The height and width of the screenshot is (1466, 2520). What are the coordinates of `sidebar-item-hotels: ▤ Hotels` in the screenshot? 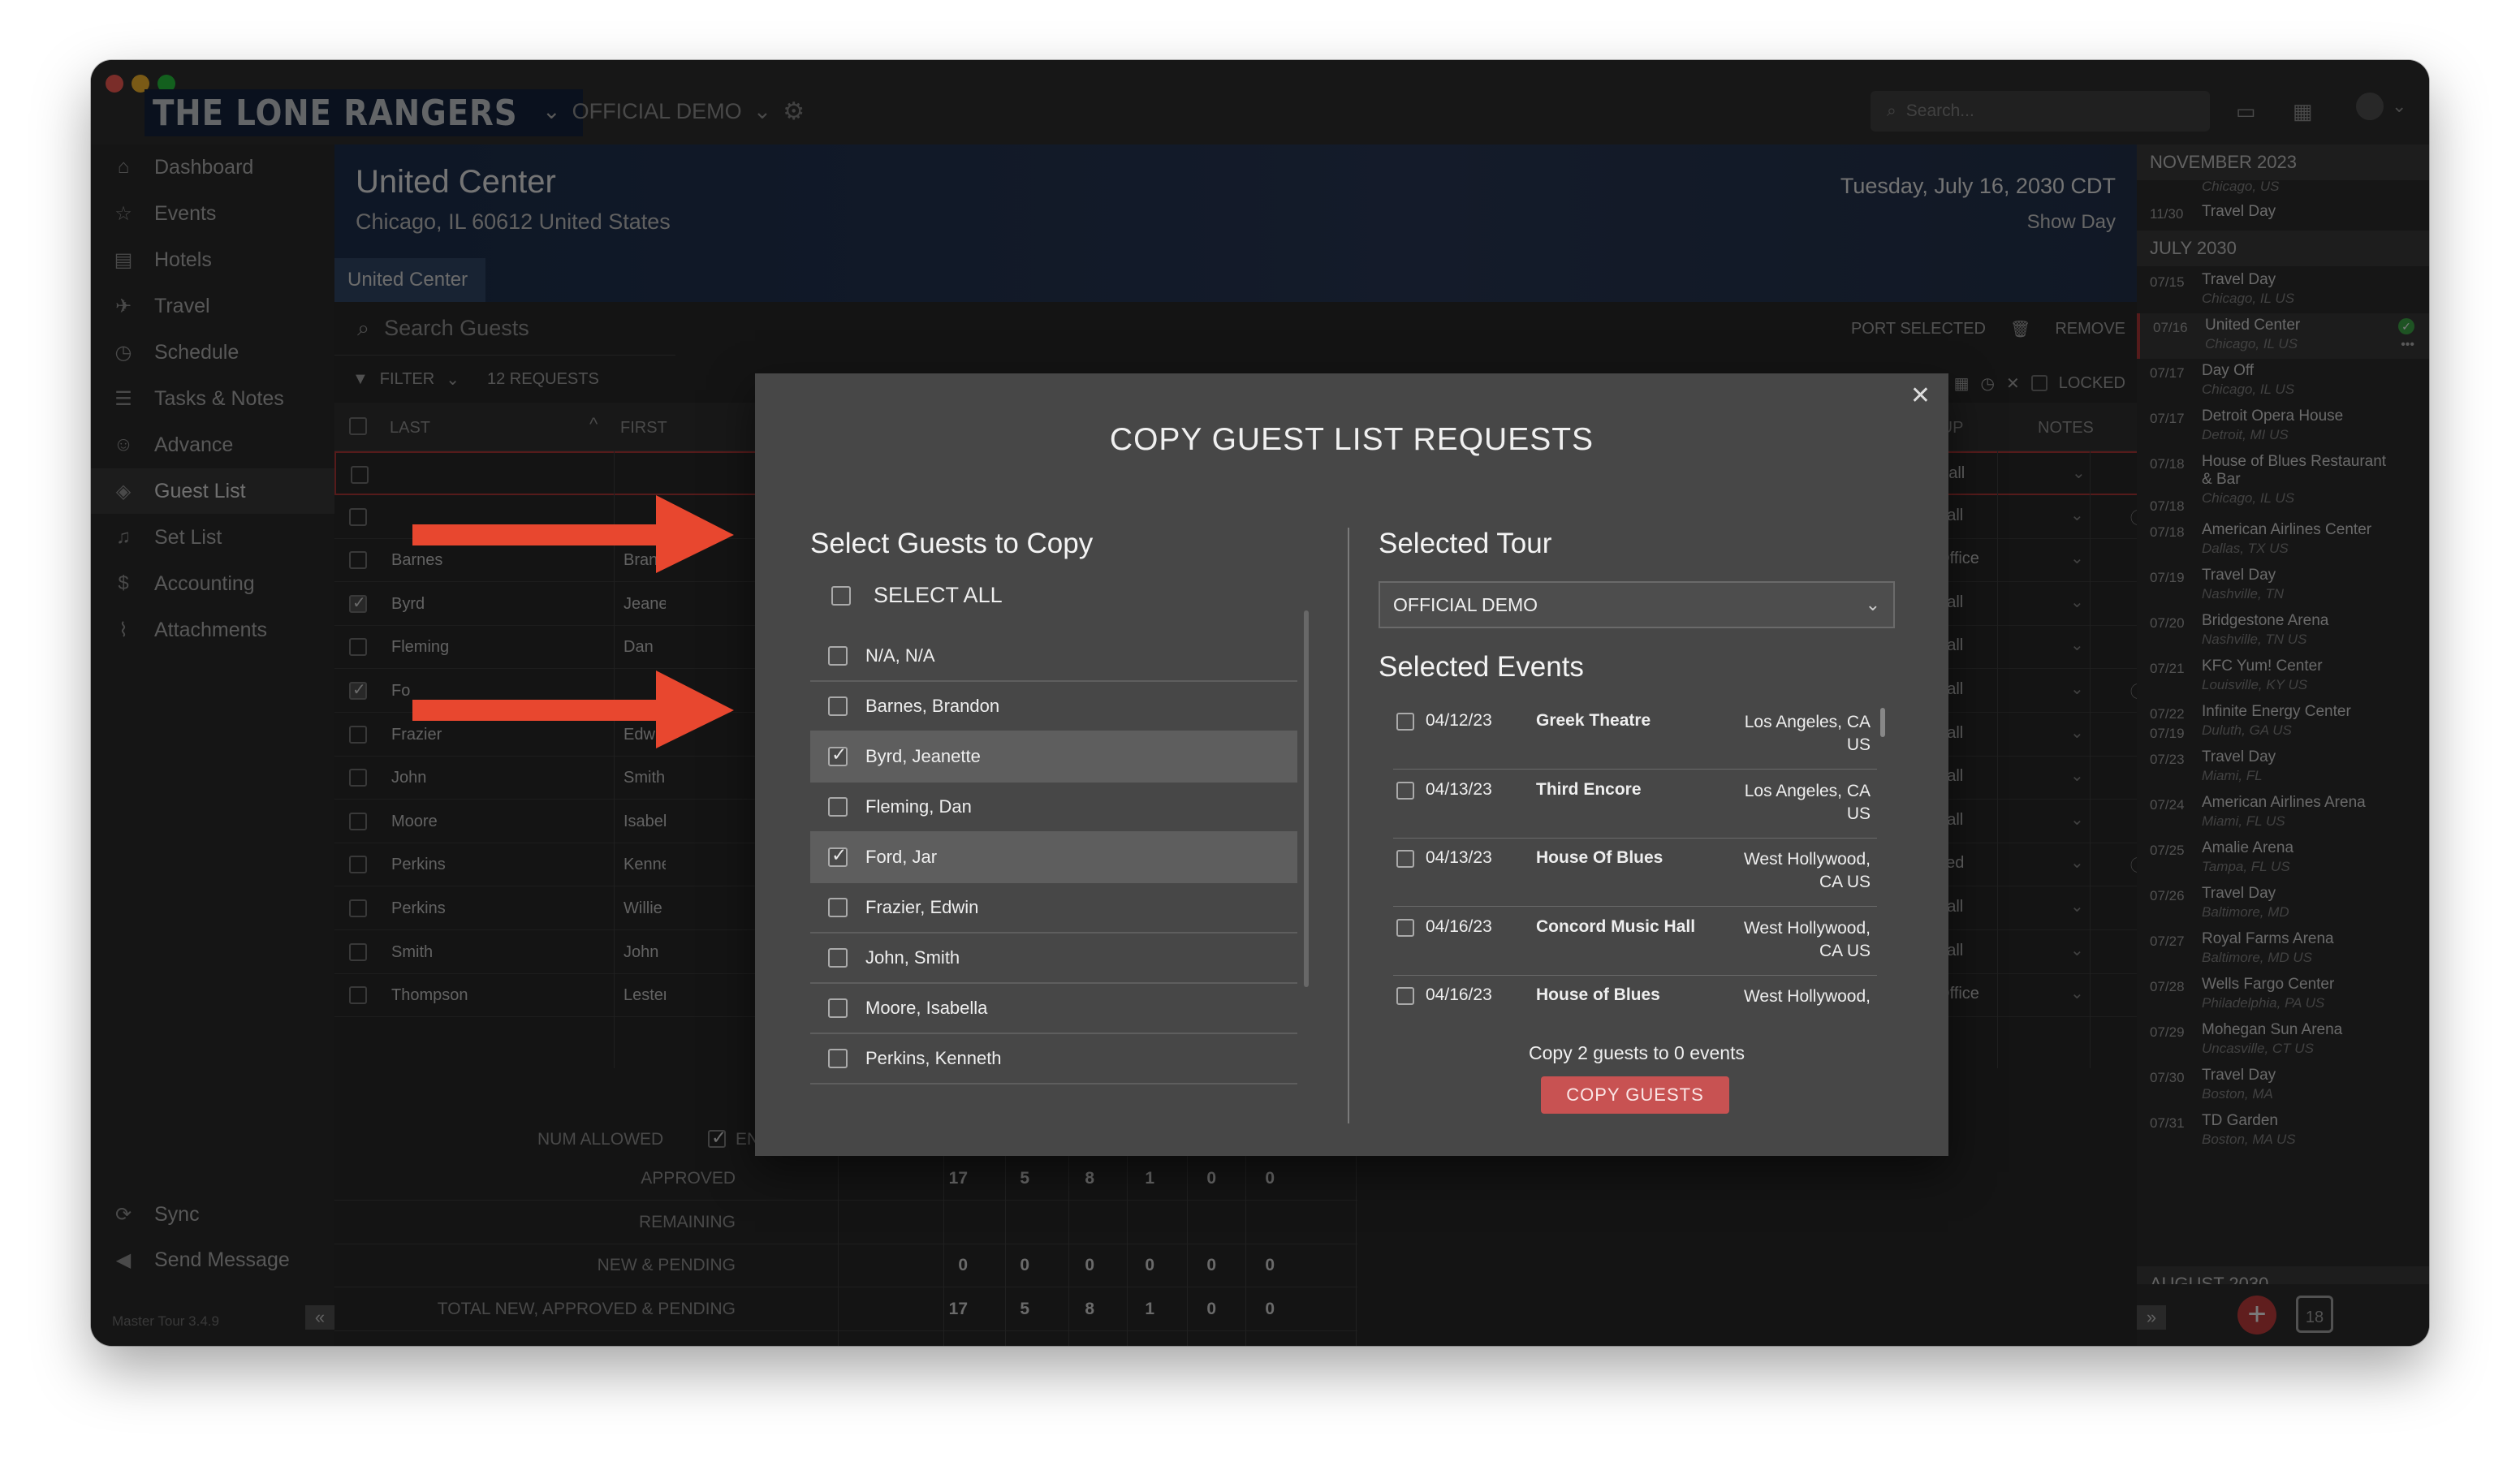 It's located at (212, 259).